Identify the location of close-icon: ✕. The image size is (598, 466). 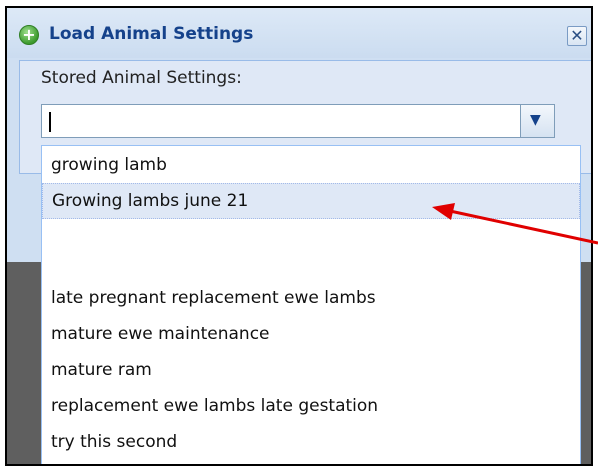
(577, 35).